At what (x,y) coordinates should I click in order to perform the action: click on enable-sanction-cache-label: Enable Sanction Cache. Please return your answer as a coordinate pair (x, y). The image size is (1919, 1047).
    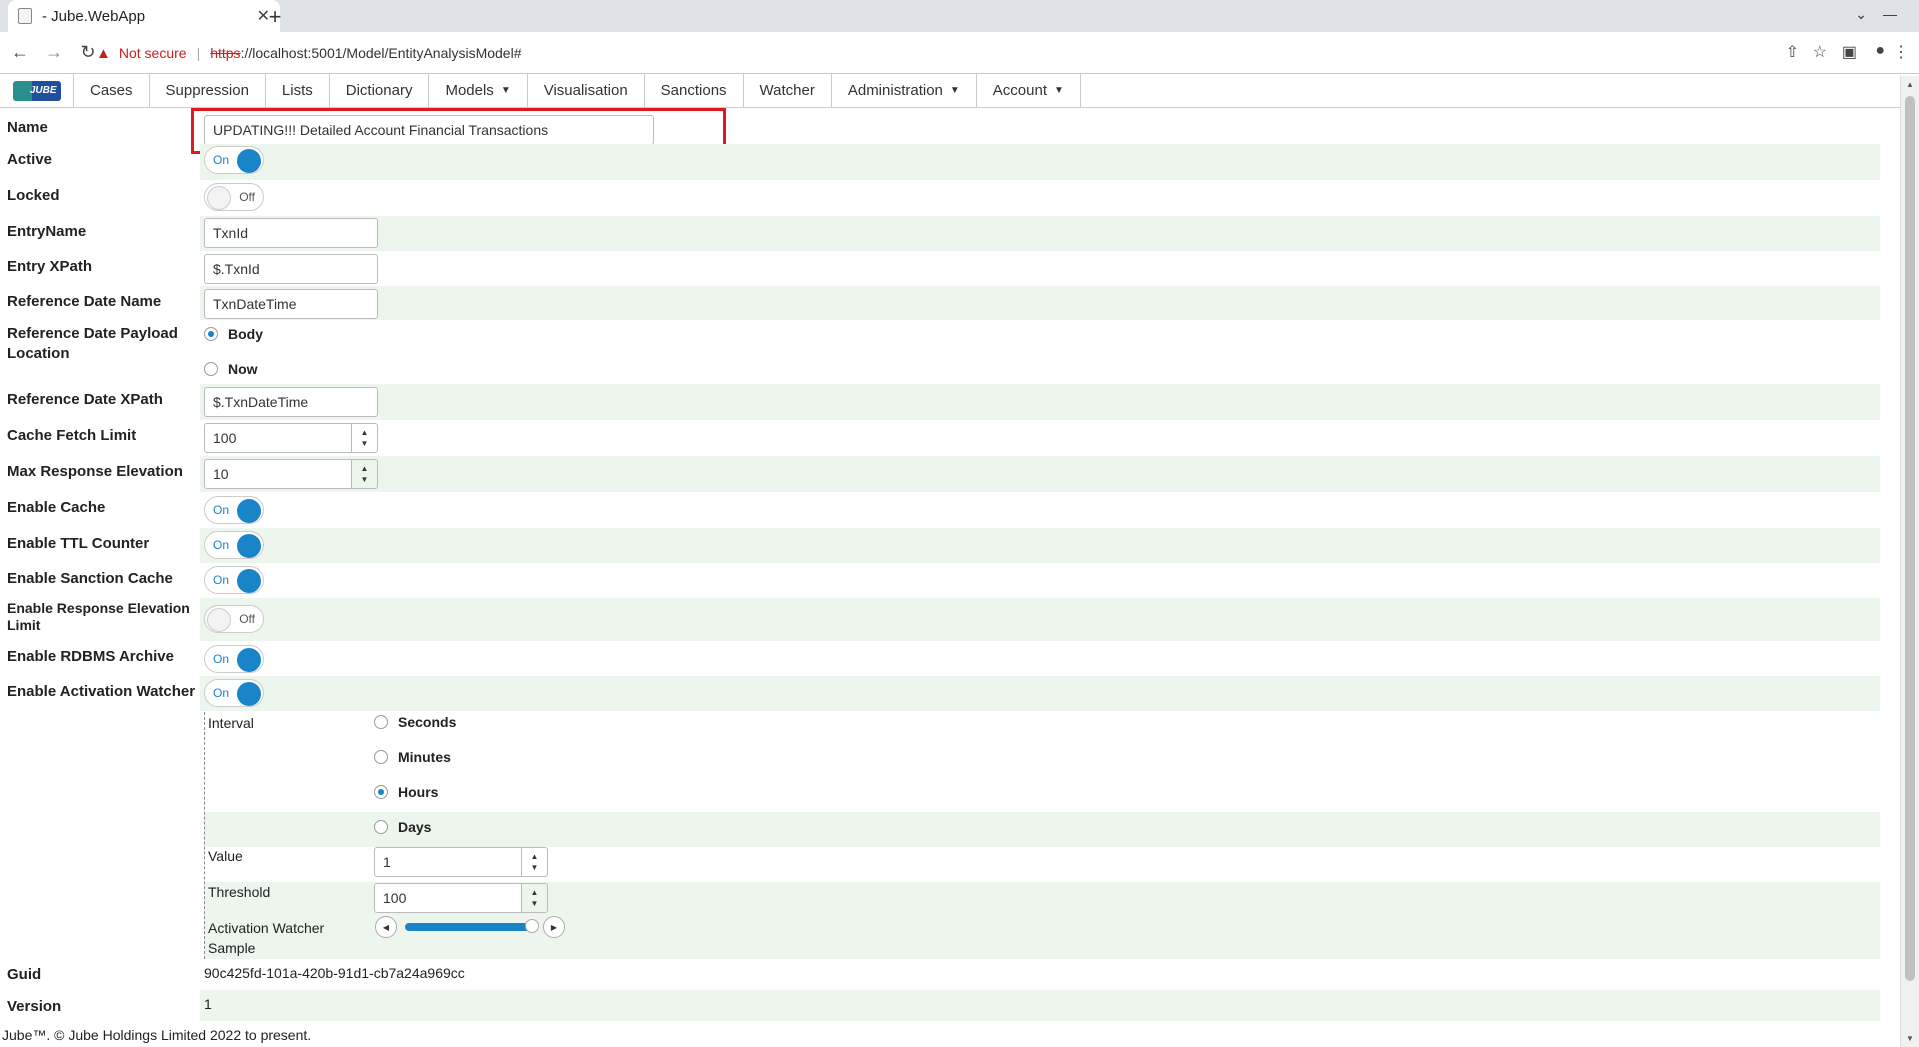
    Looking at the image, I should click on (90, 578).